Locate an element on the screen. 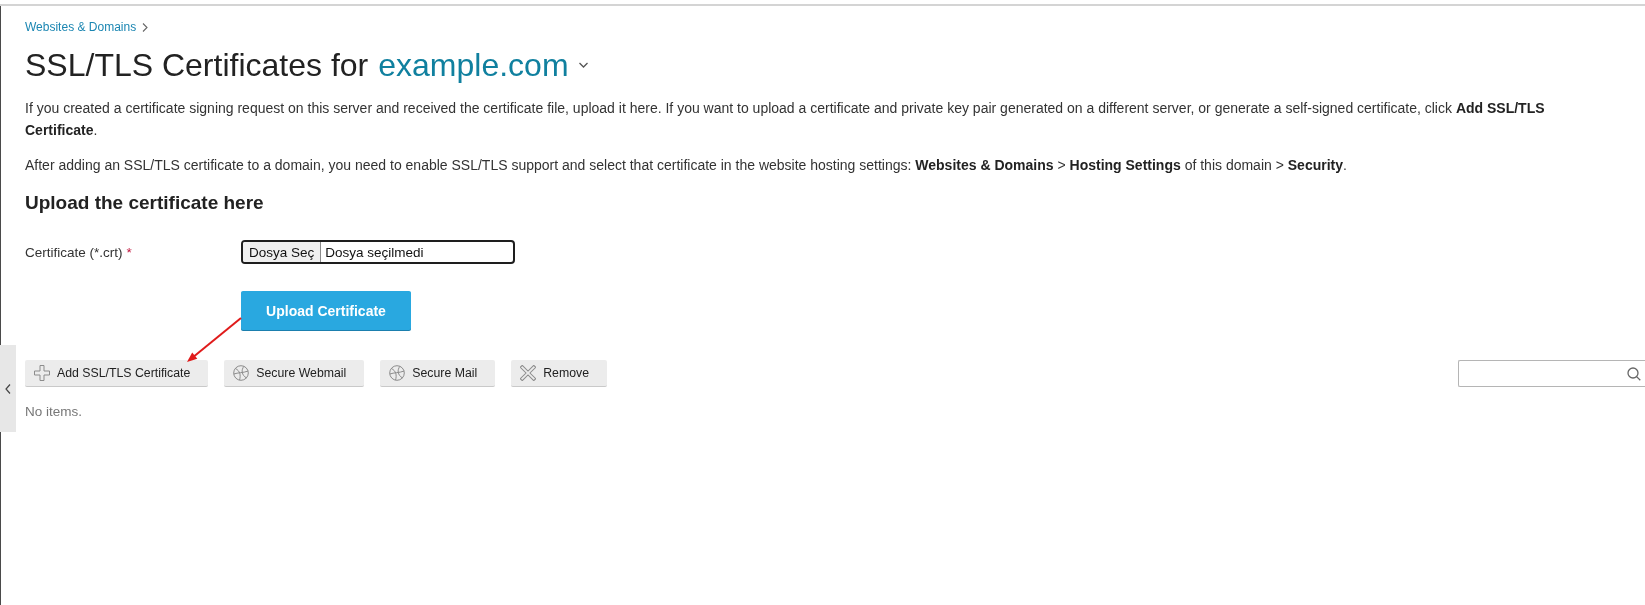 The width and height of the screenshot is (1645, 605). sidebar-toggle is located at coordinates (8, 388).